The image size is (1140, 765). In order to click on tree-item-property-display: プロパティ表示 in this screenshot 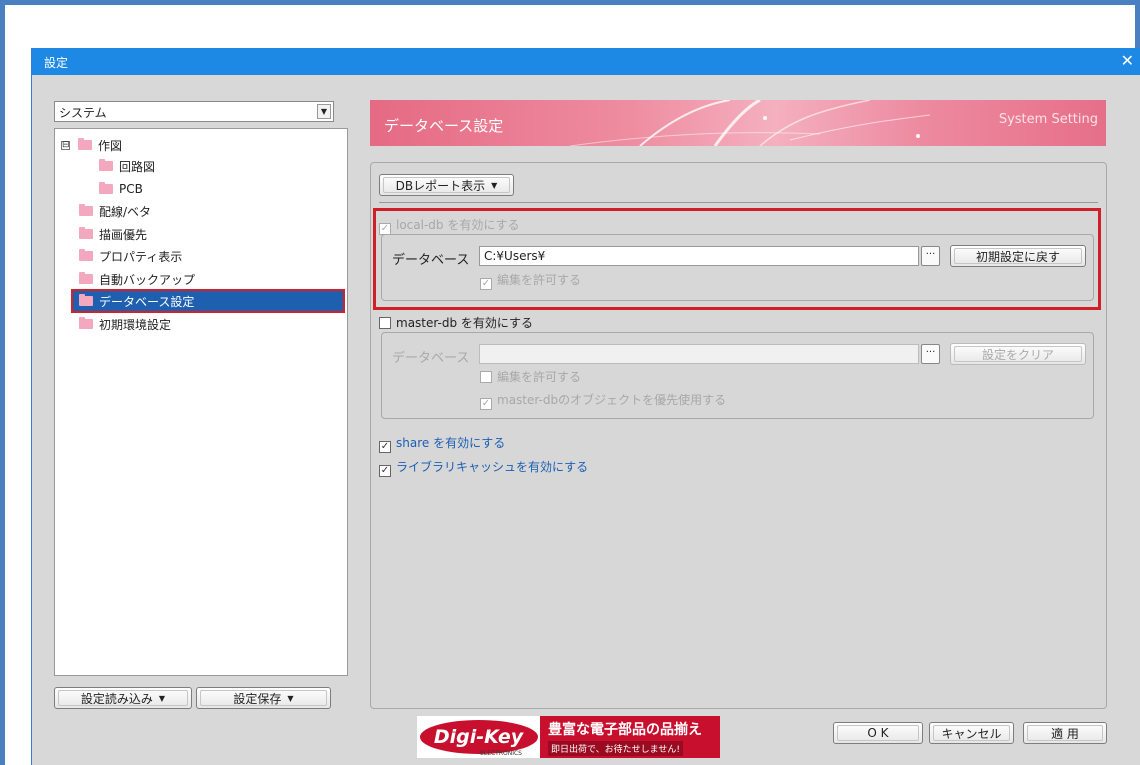, I will do `click(130, 256)`.